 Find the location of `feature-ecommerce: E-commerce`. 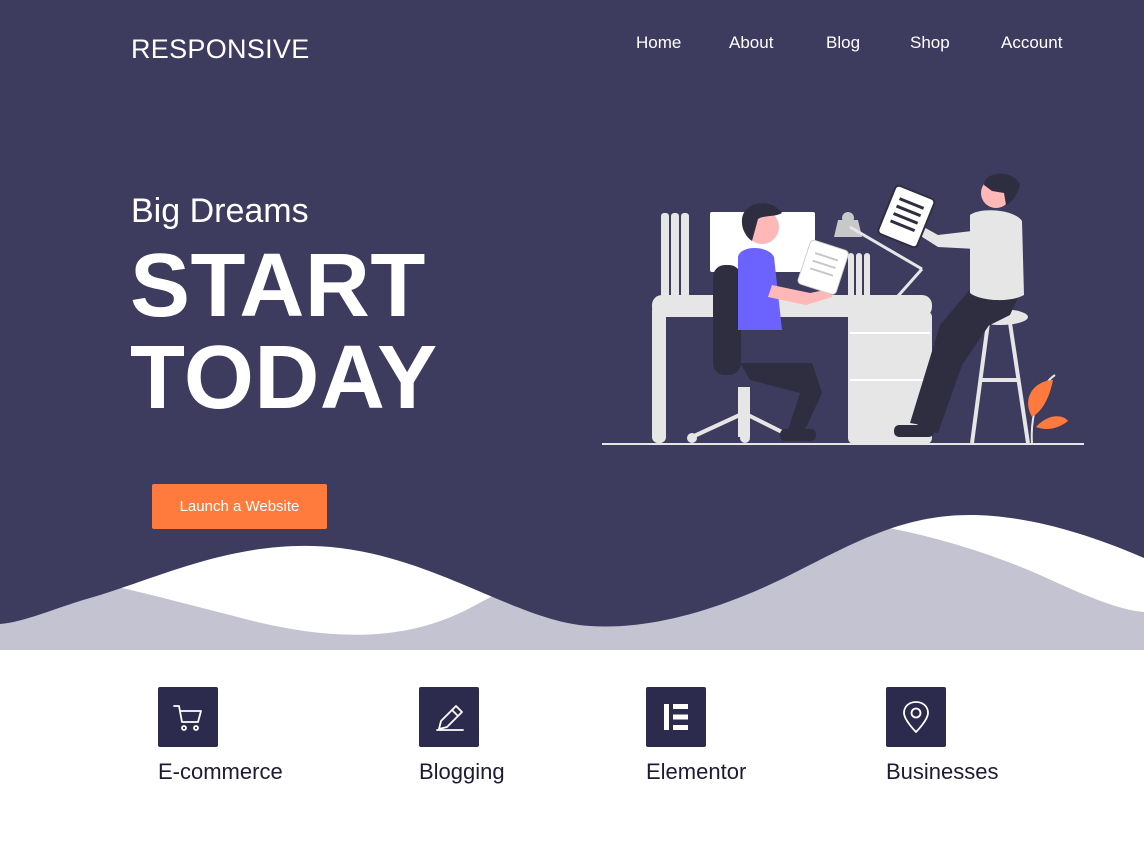

feature-ecommerce: E-commerce is located at coordinates (248, 736).